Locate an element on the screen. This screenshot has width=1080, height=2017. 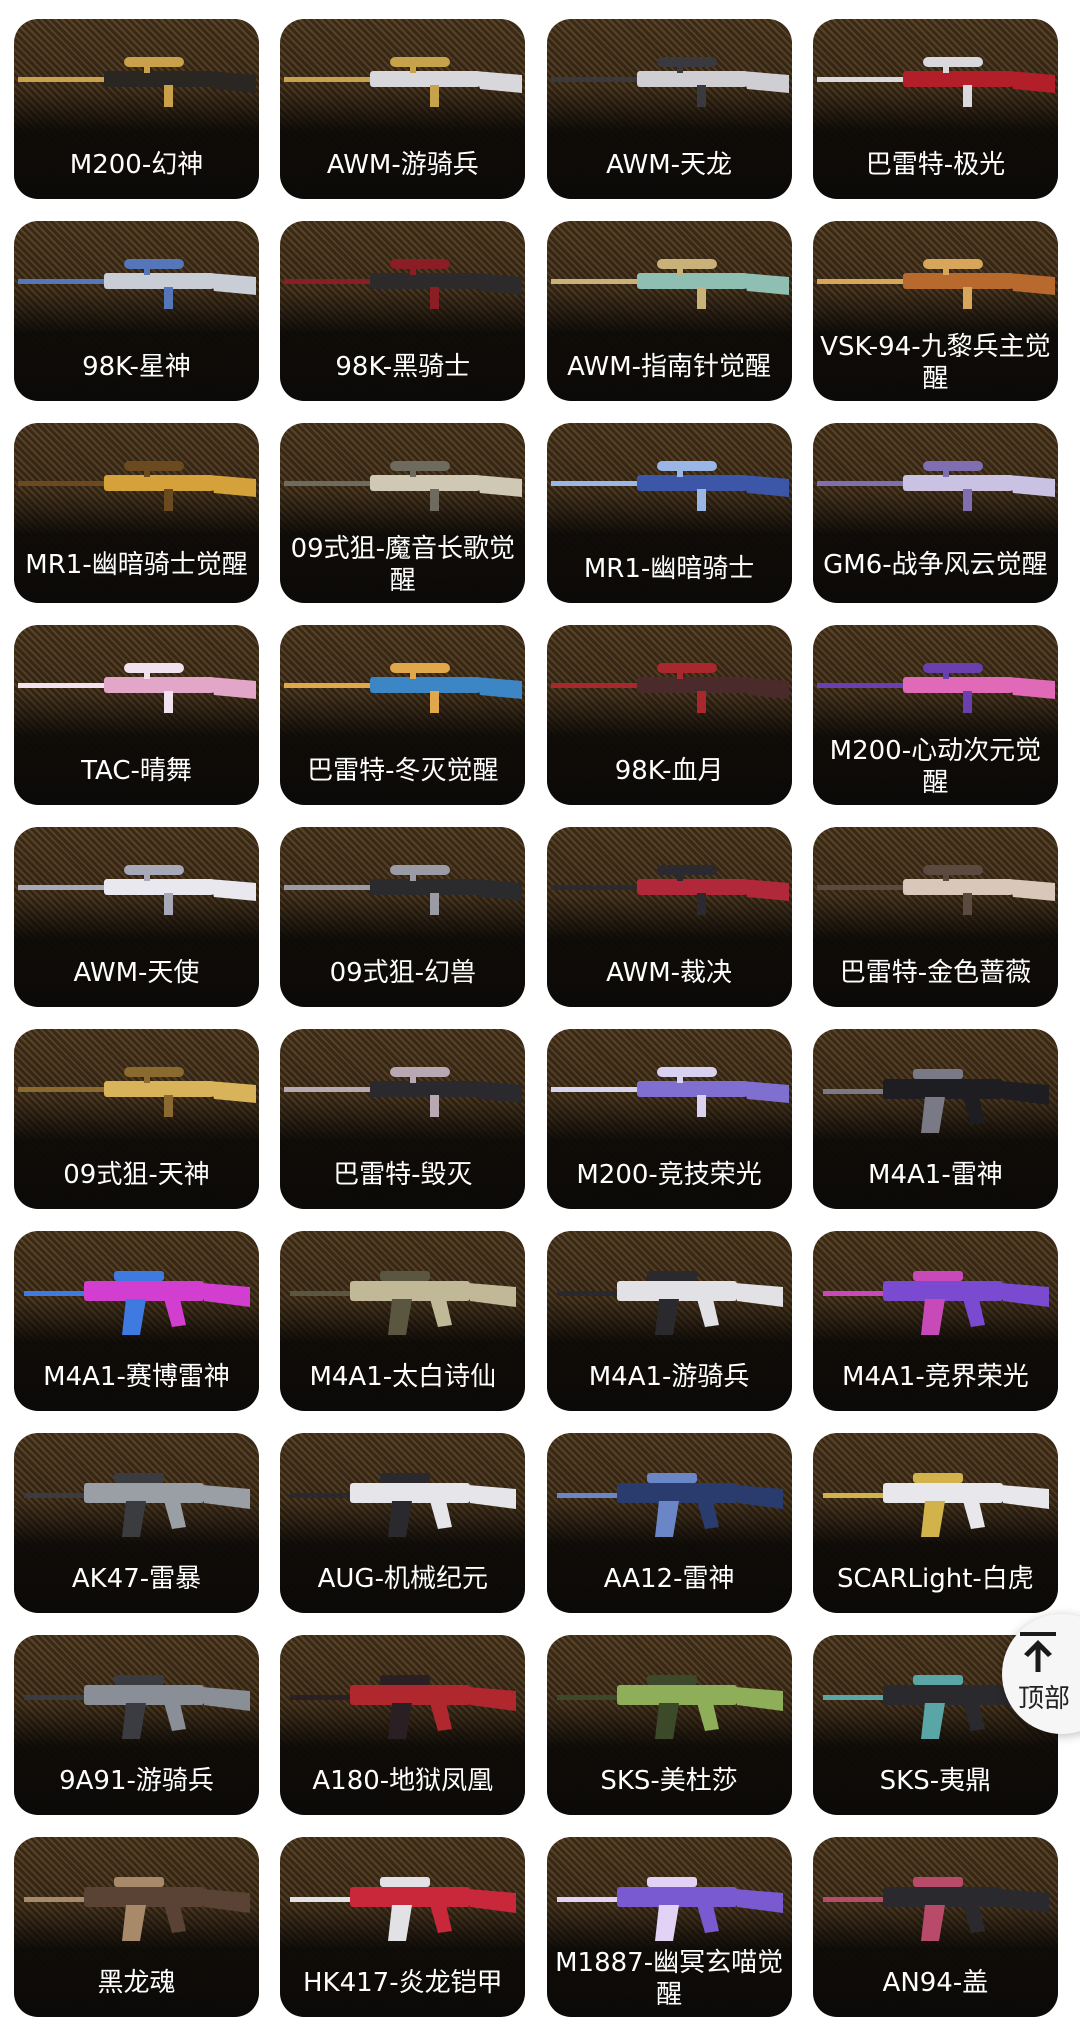
weapon-label: 09式狙-天神 is located at coordinates (136, 1175).